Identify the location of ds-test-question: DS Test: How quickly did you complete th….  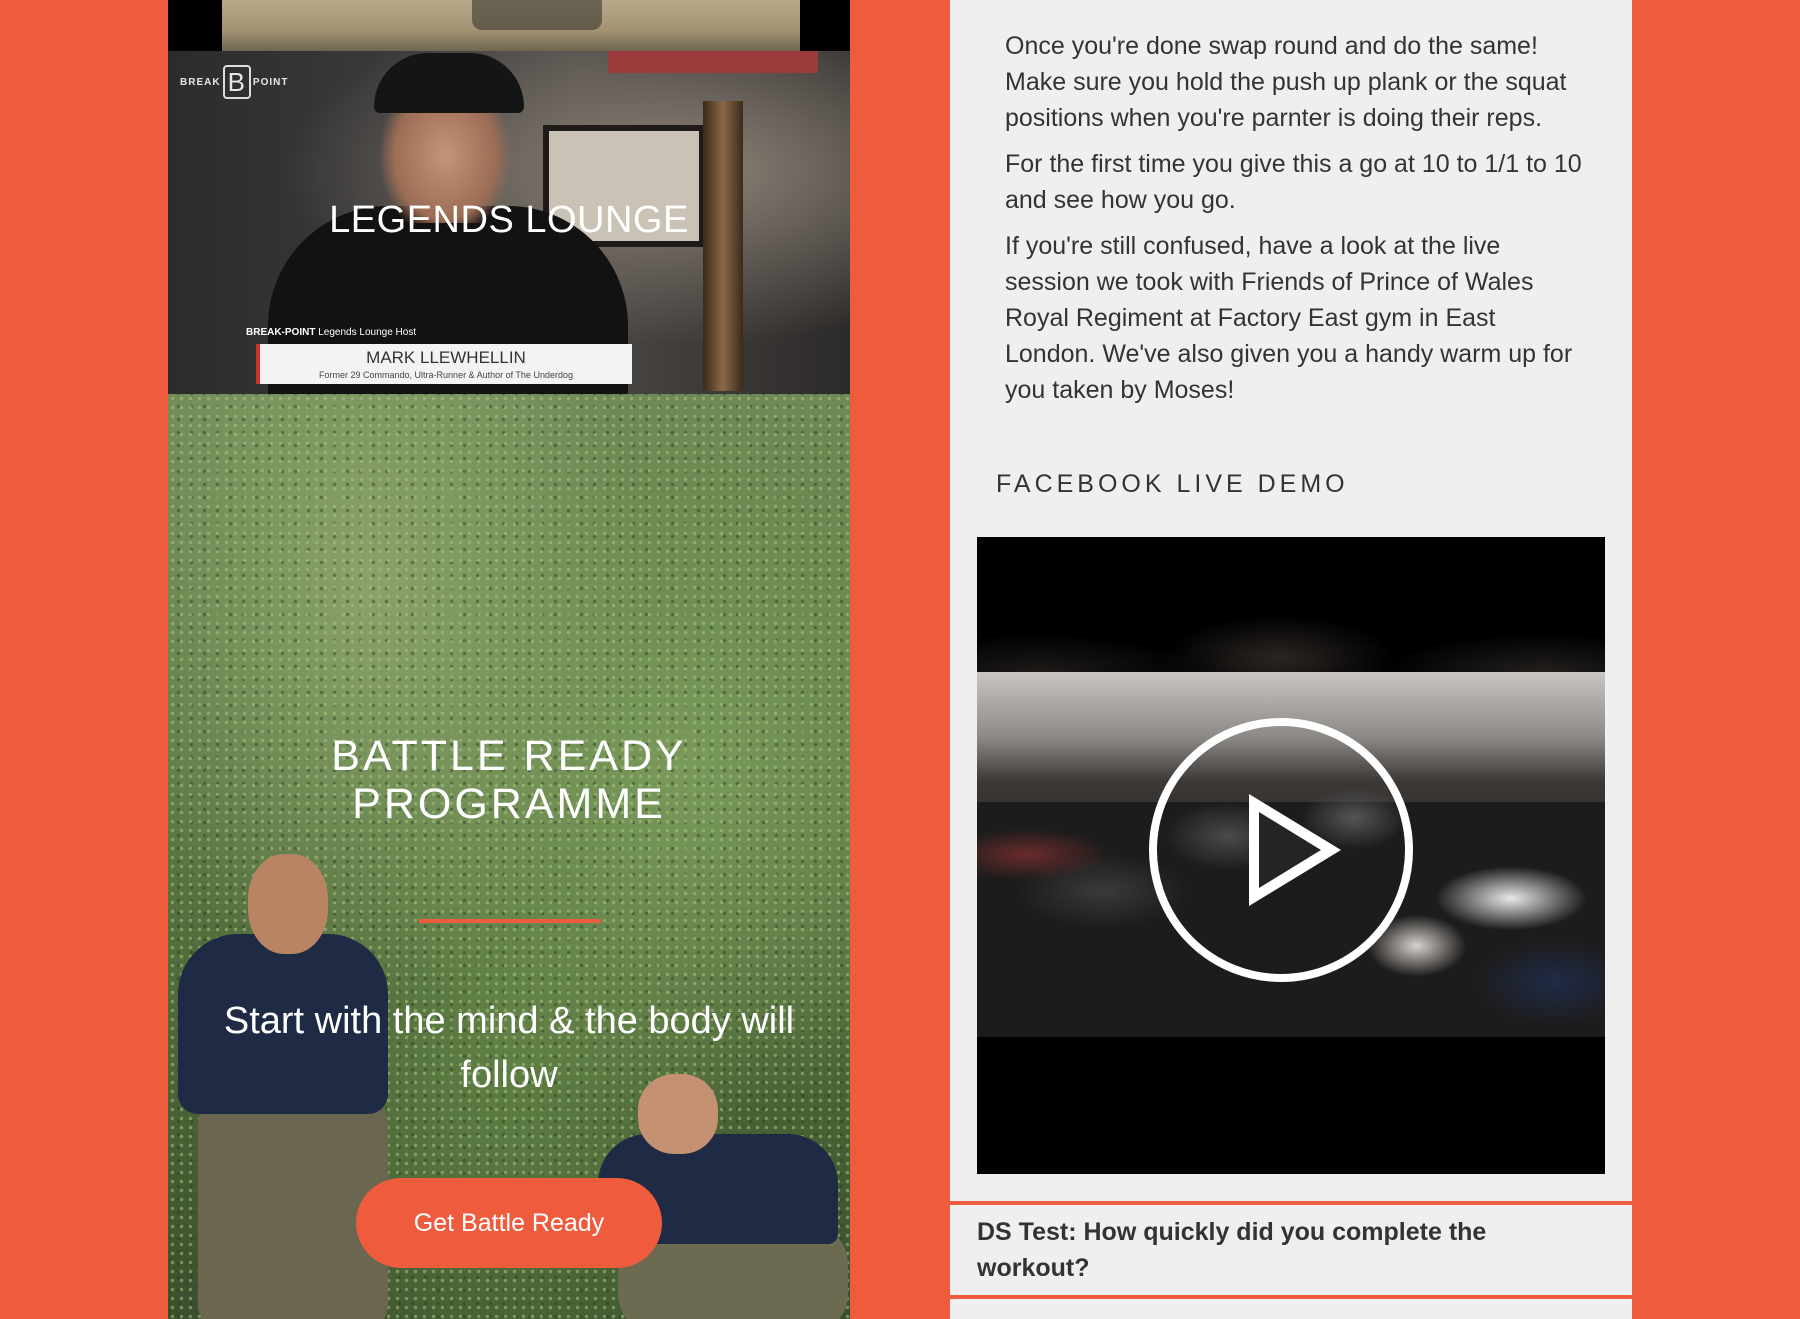
(1287, 1250).